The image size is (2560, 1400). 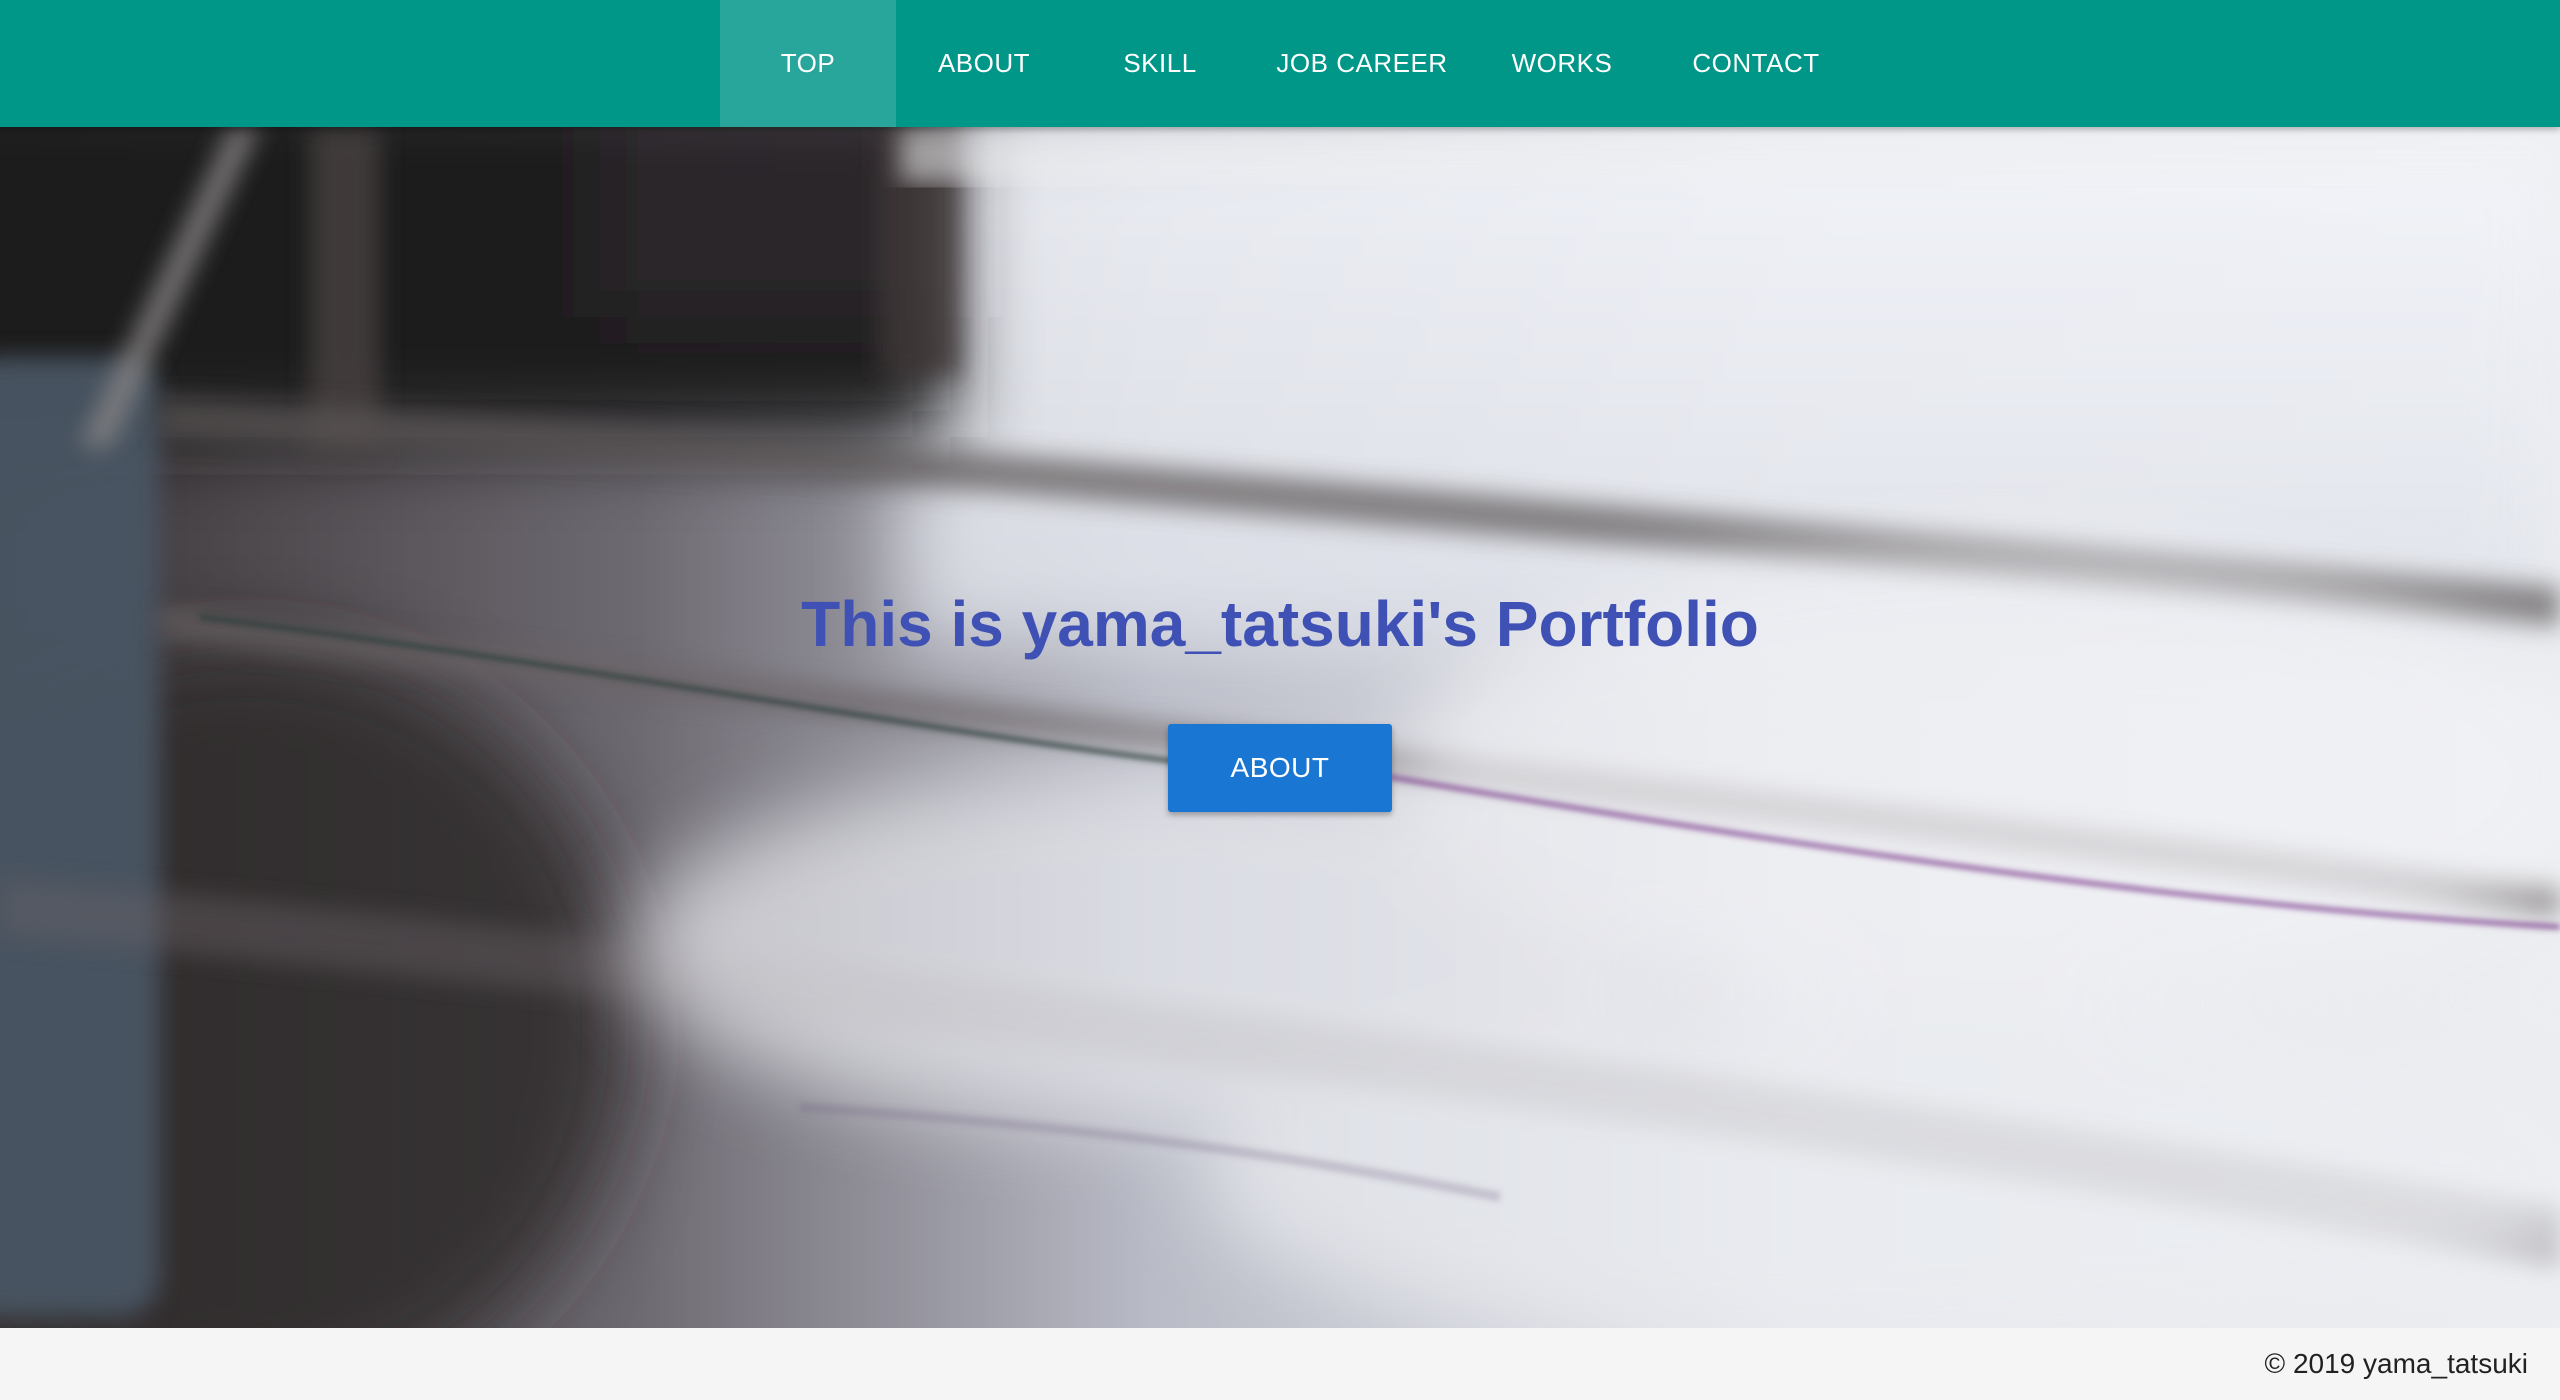 I want to click on nav-item-contact: CONTACT, so click(x=1756, y=63).